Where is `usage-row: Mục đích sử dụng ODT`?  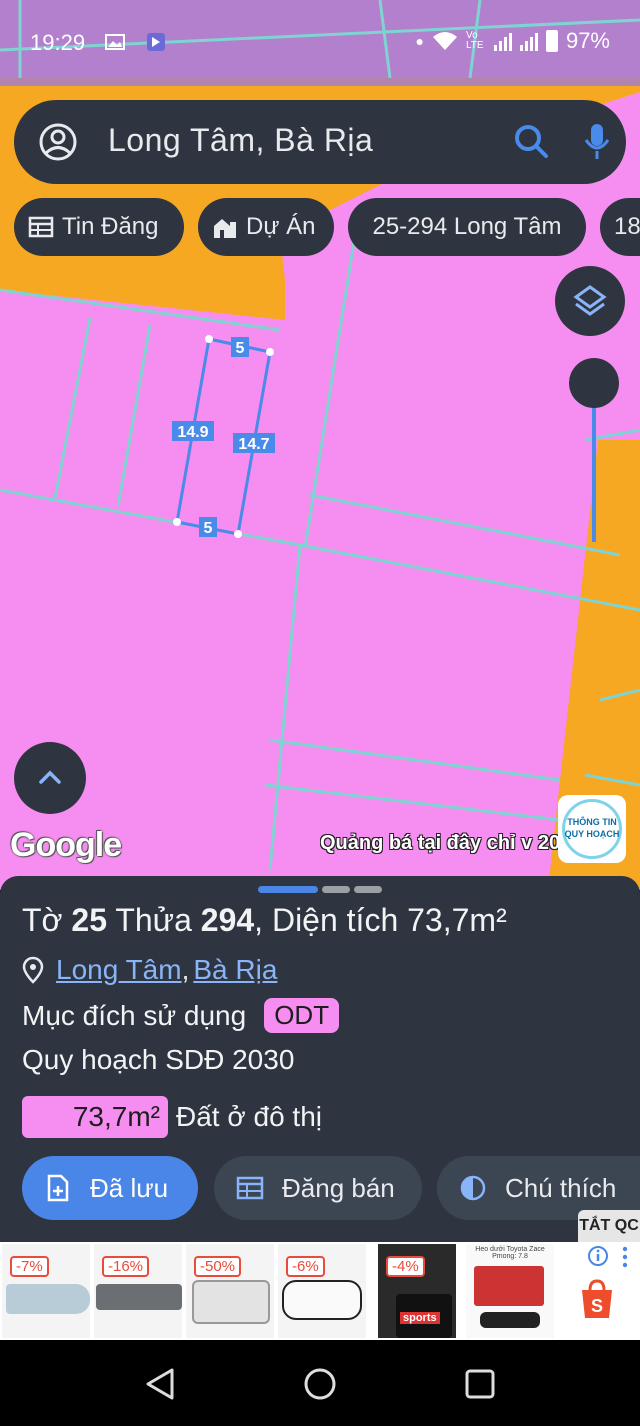
usage-row: Mục đích sử dụng ODT is located at coordinates (181, 1015).